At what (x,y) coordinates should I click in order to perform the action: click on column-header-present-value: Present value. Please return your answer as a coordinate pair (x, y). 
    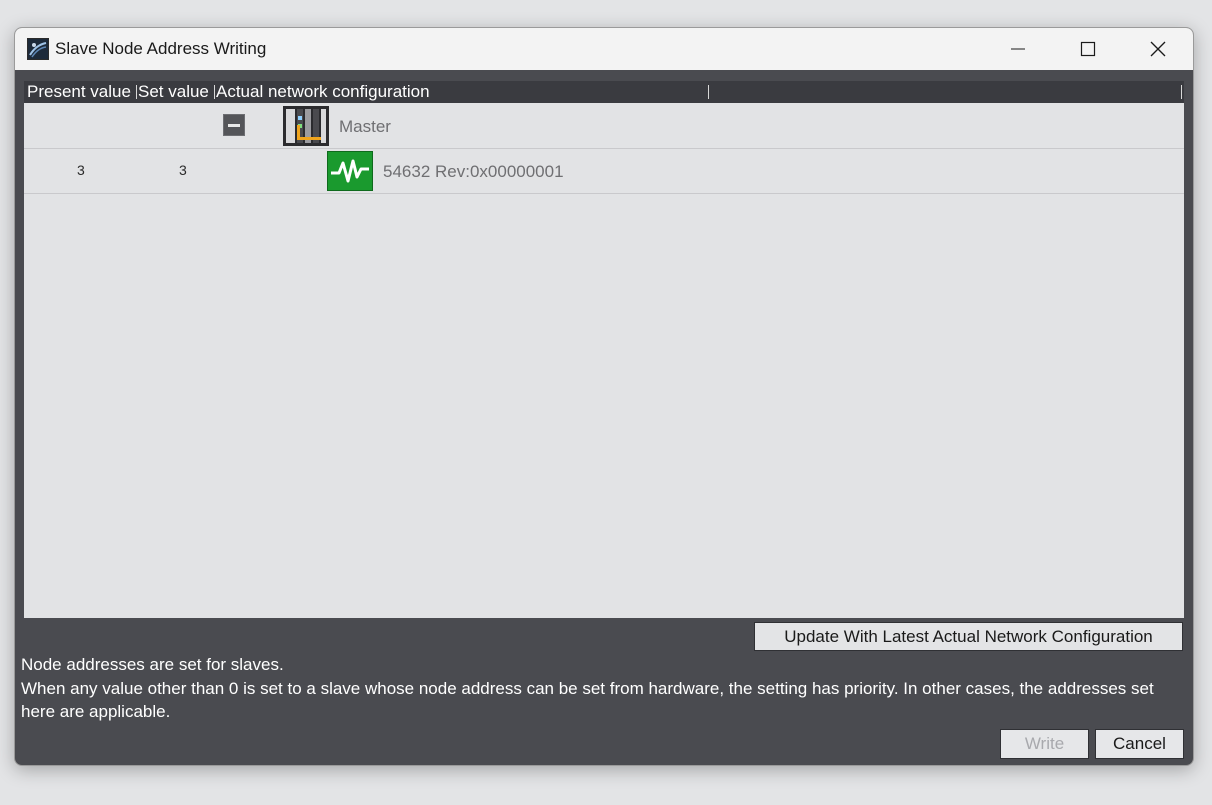
    Looking at the image, I should click on (79, 92).